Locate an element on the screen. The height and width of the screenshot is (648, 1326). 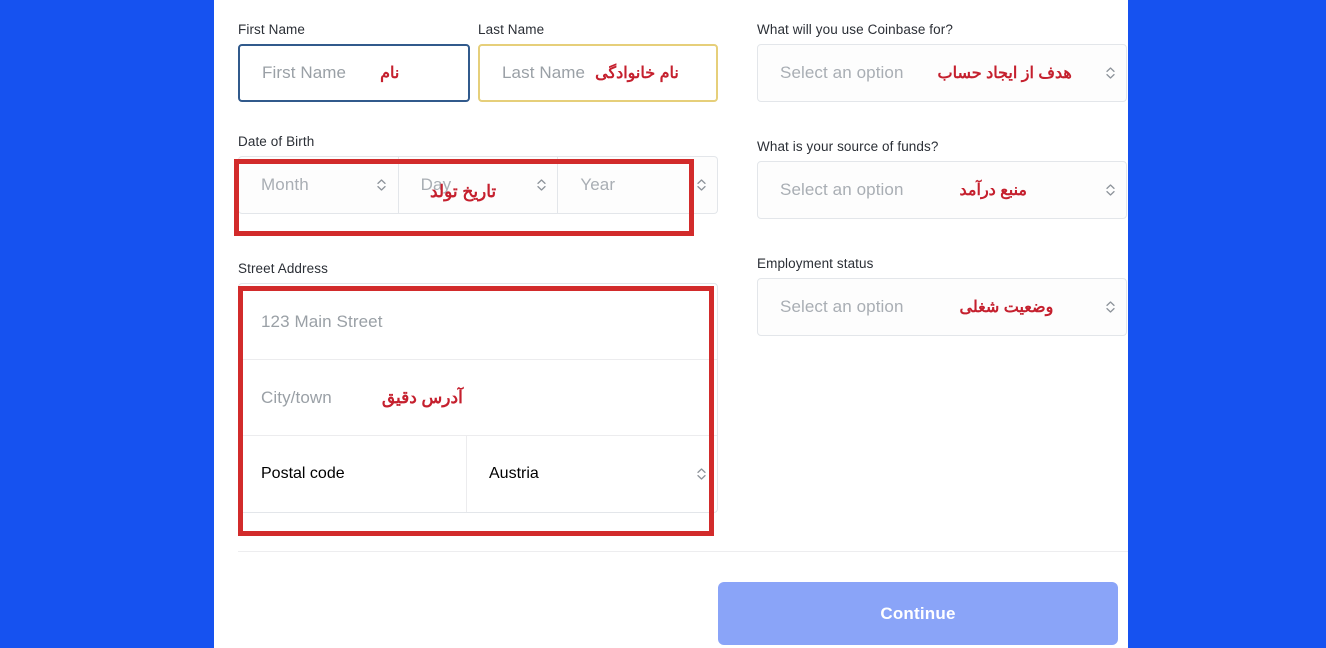
date-of-birth-group: Date of Birth Month Day Year تاریخ تولد is located at coordinates (478, 174).